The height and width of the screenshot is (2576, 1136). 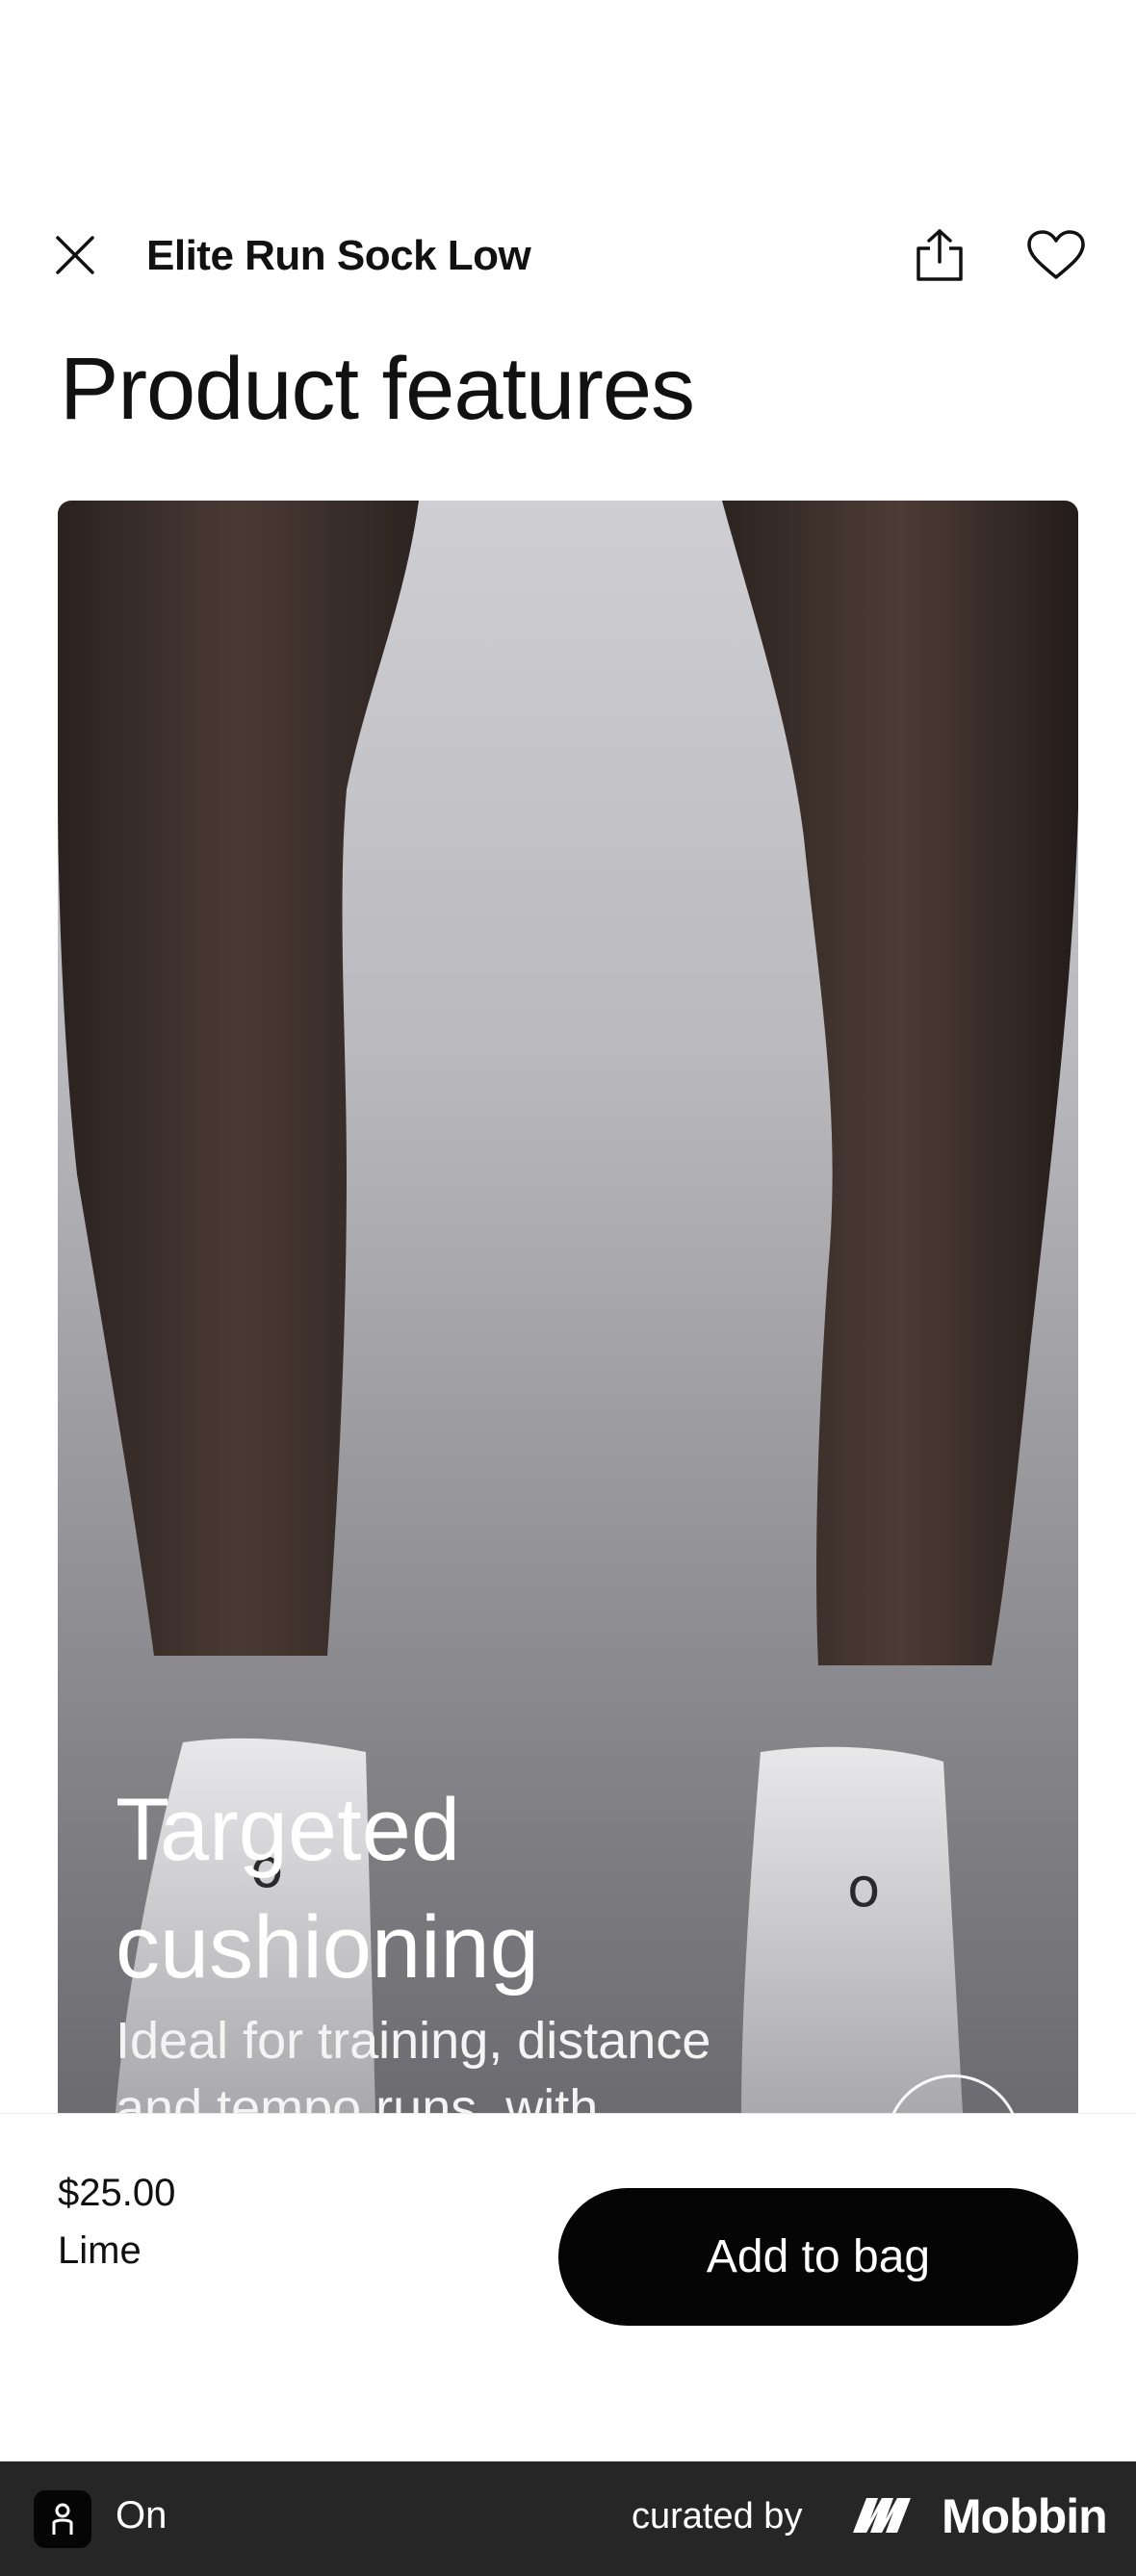 What do you see at coordinates (568, 2519) in the screenshot?
I see `mobbin-footer: On curated by Mobbin` at bounding box center [568, 2519].